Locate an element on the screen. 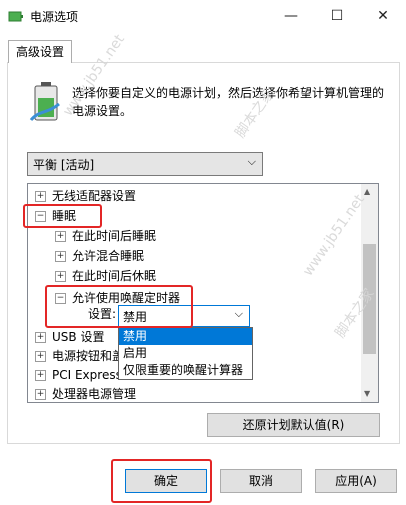 Image resolution: width=406 pixels, height=505 pixels. tree-item-label: 允许混合睡眠 is located at coordinates (108, 256).